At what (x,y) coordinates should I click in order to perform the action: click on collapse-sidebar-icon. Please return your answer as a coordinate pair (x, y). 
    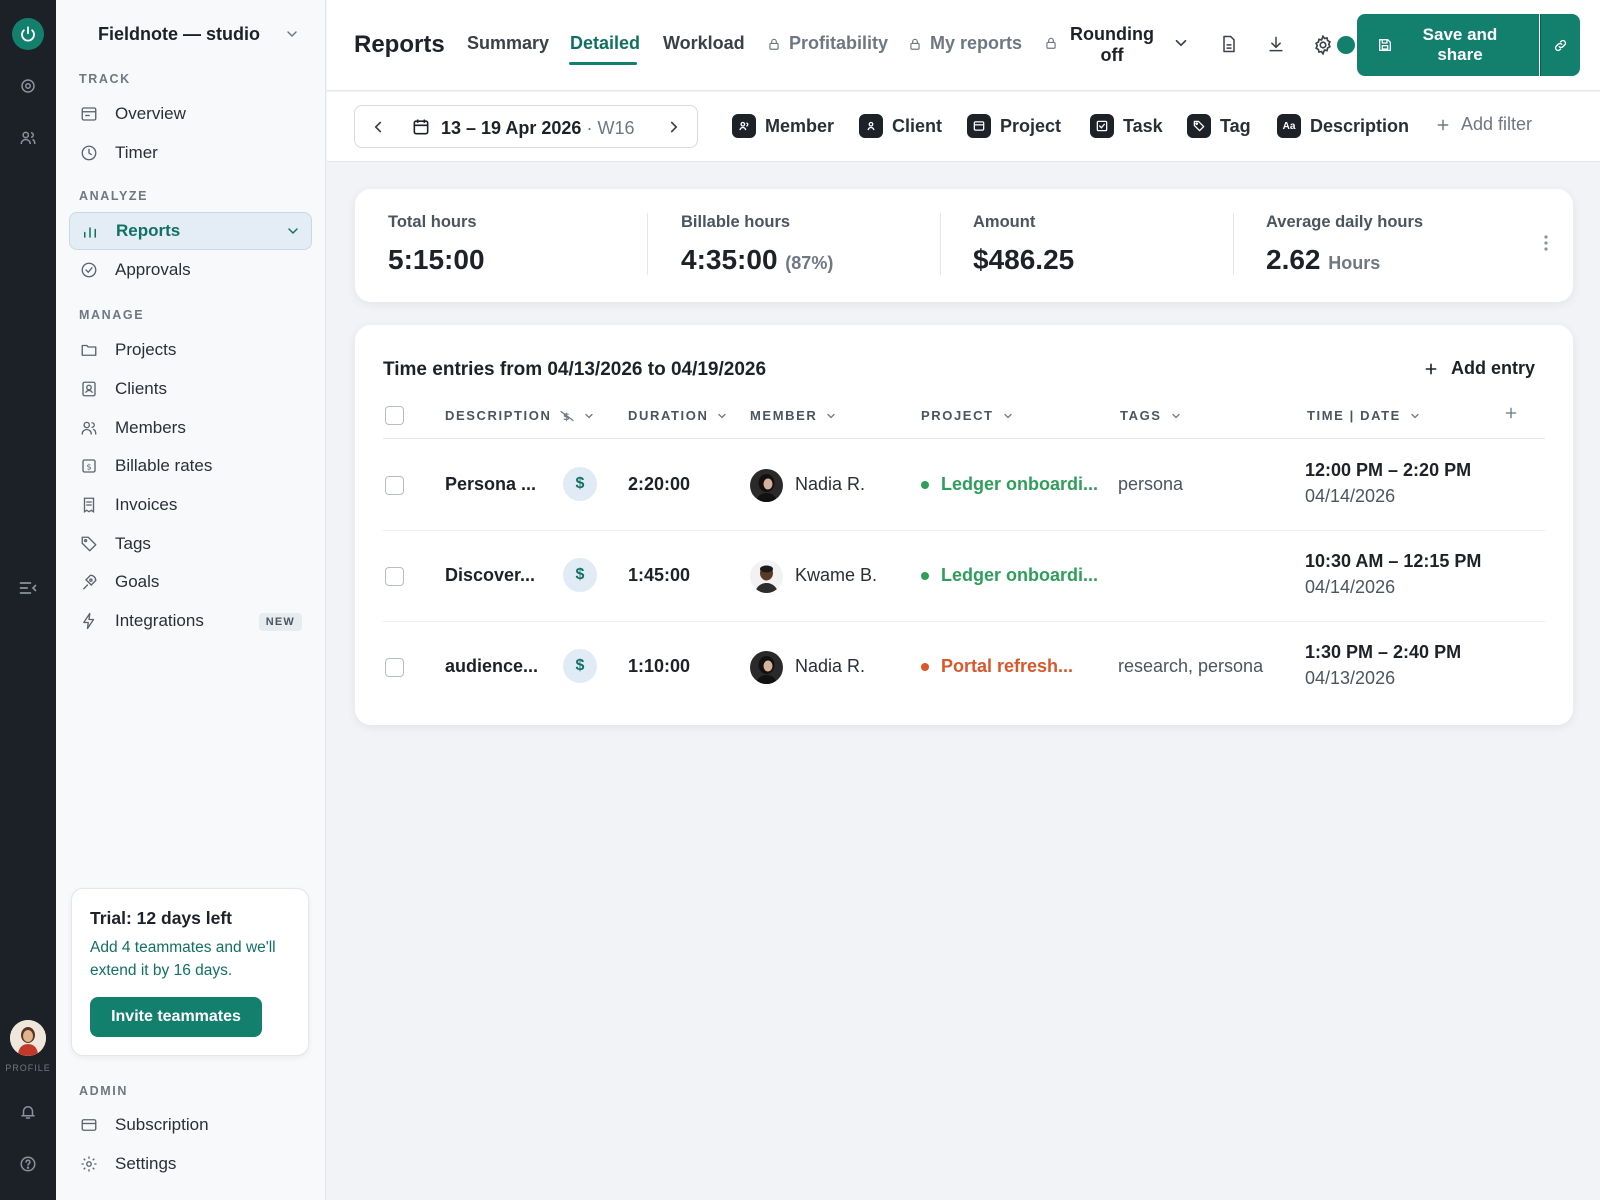
    Looking at the image, I should click on (28, 588).